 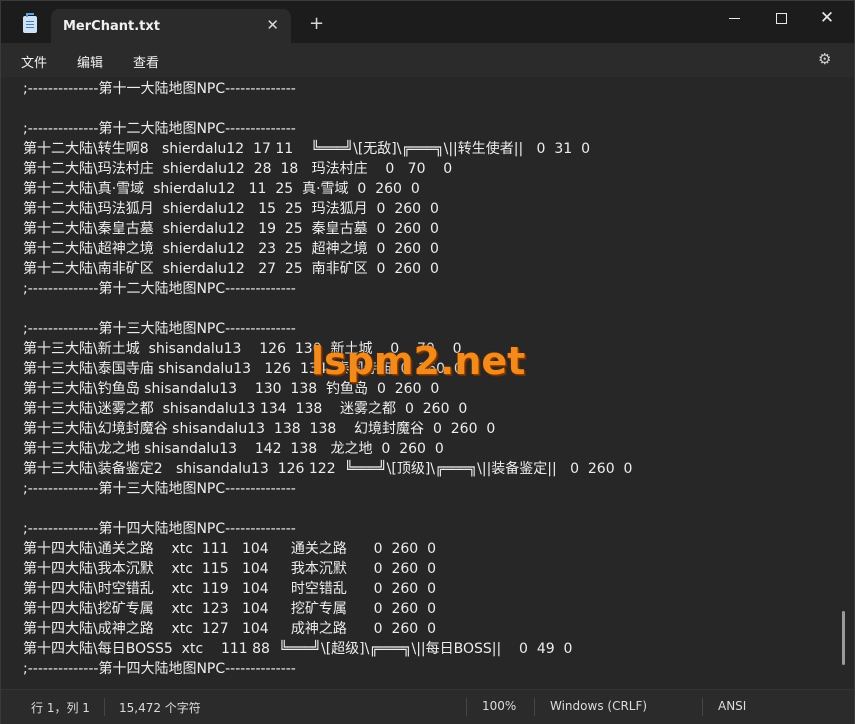 What do you see at coordinates (826, 59) in the screenshot?
I see `gear-icon: ⚙` at bounding box center [826, 59].